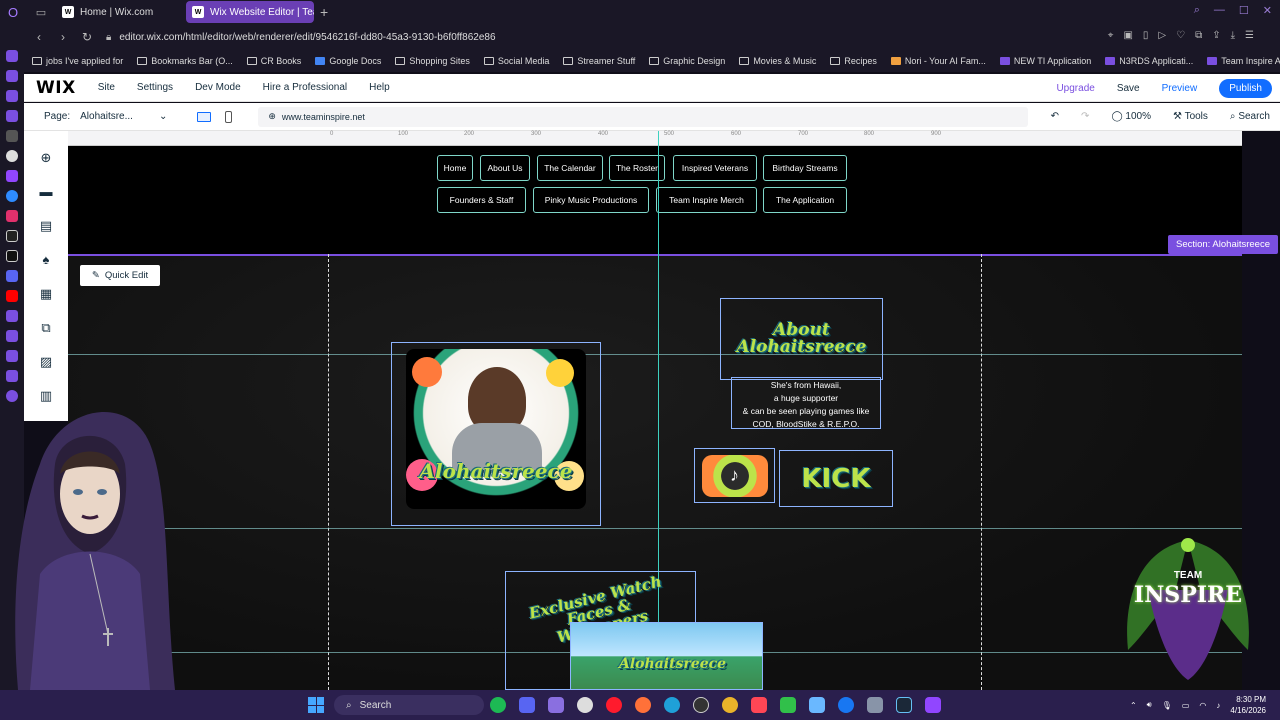 The image size is (1280, 720). What do you see at coordinates (123, 116) in the screenshot?
I see `page-selector: Alohaitsre... ⌄` at bounding box center [123, 116].